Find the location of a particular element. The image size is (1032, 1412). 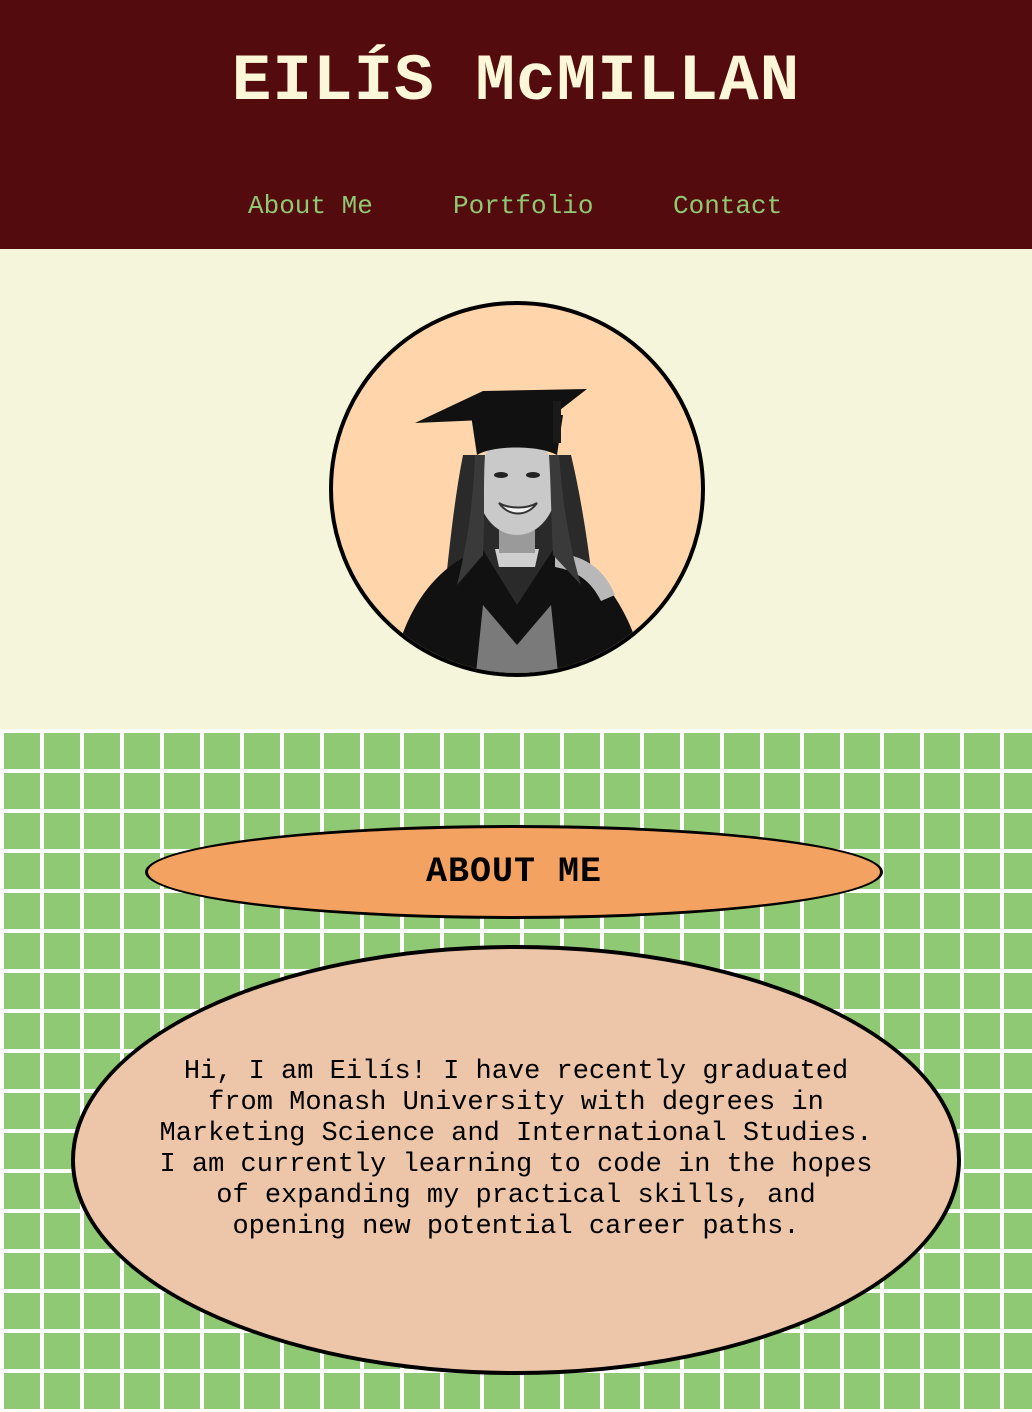

graduate-portrait-icon is located at coordinates (519, 531).